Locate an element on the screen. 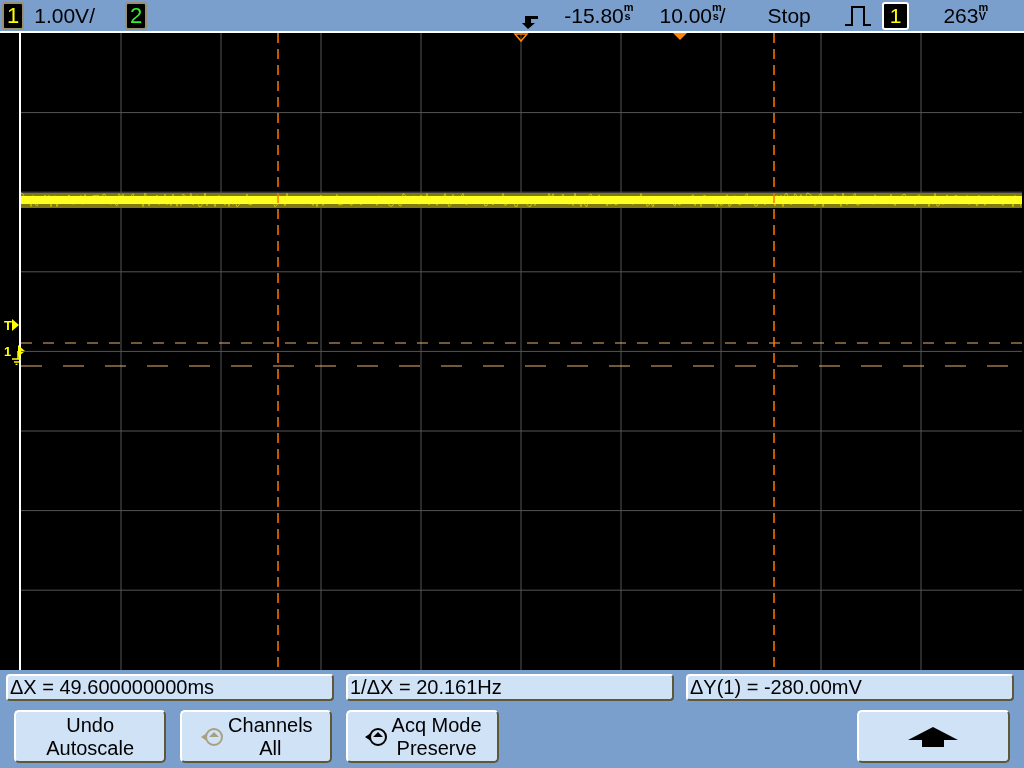 This screenshot has width=1024, height=768. up-arrow-icon is located at coordinates (933, 736).